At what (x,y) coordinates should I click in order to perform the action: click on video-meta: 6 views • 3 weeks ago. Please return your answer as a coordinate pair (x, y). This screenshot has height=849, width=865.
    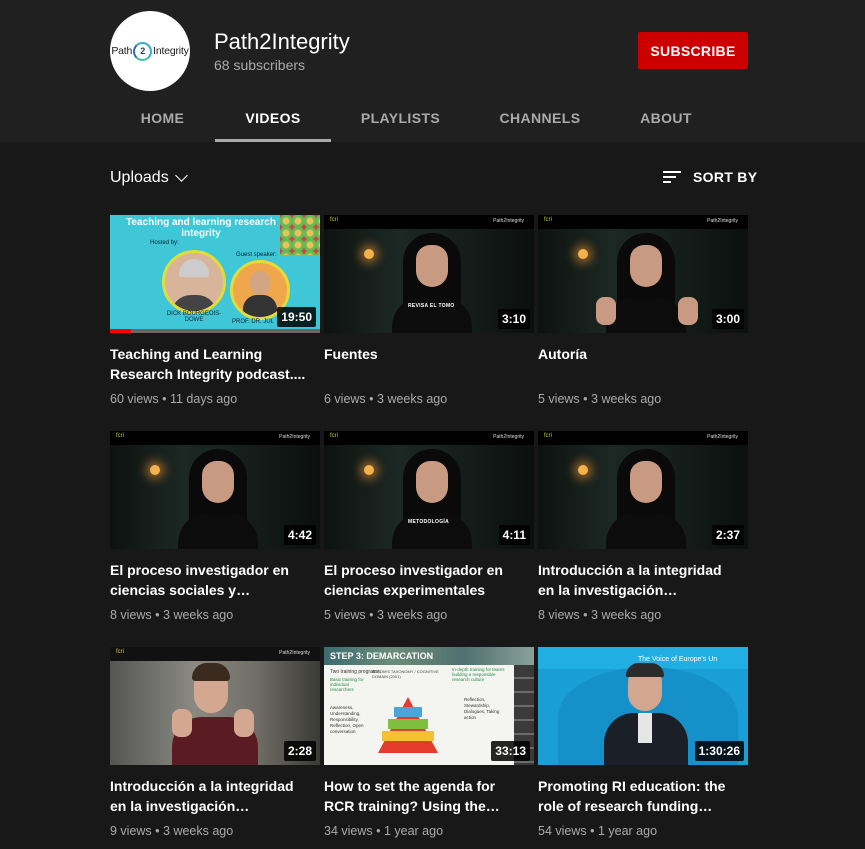
    Looking at the image, I should click on (386, 399).